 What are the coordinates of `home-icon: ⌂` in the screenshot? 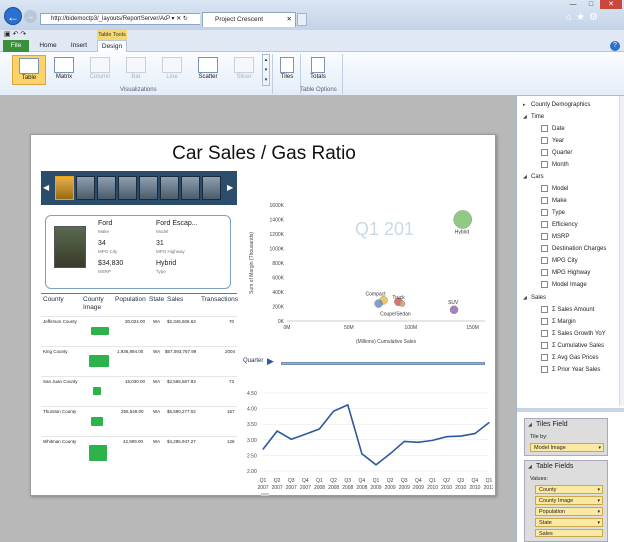 It's located at (571, 17).